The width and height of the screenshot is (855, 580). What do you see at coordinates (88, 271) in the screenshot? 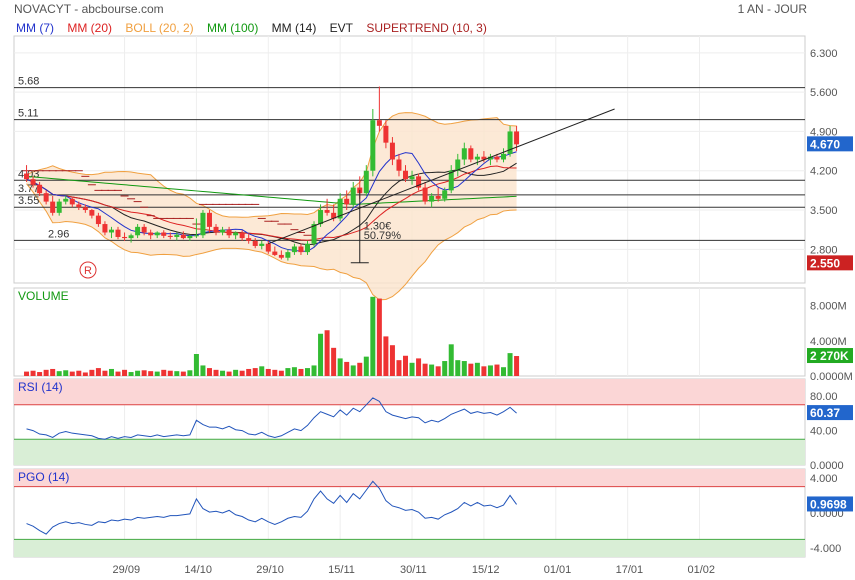
I see `r-marker-label: R` at bounding box center [88, 271].